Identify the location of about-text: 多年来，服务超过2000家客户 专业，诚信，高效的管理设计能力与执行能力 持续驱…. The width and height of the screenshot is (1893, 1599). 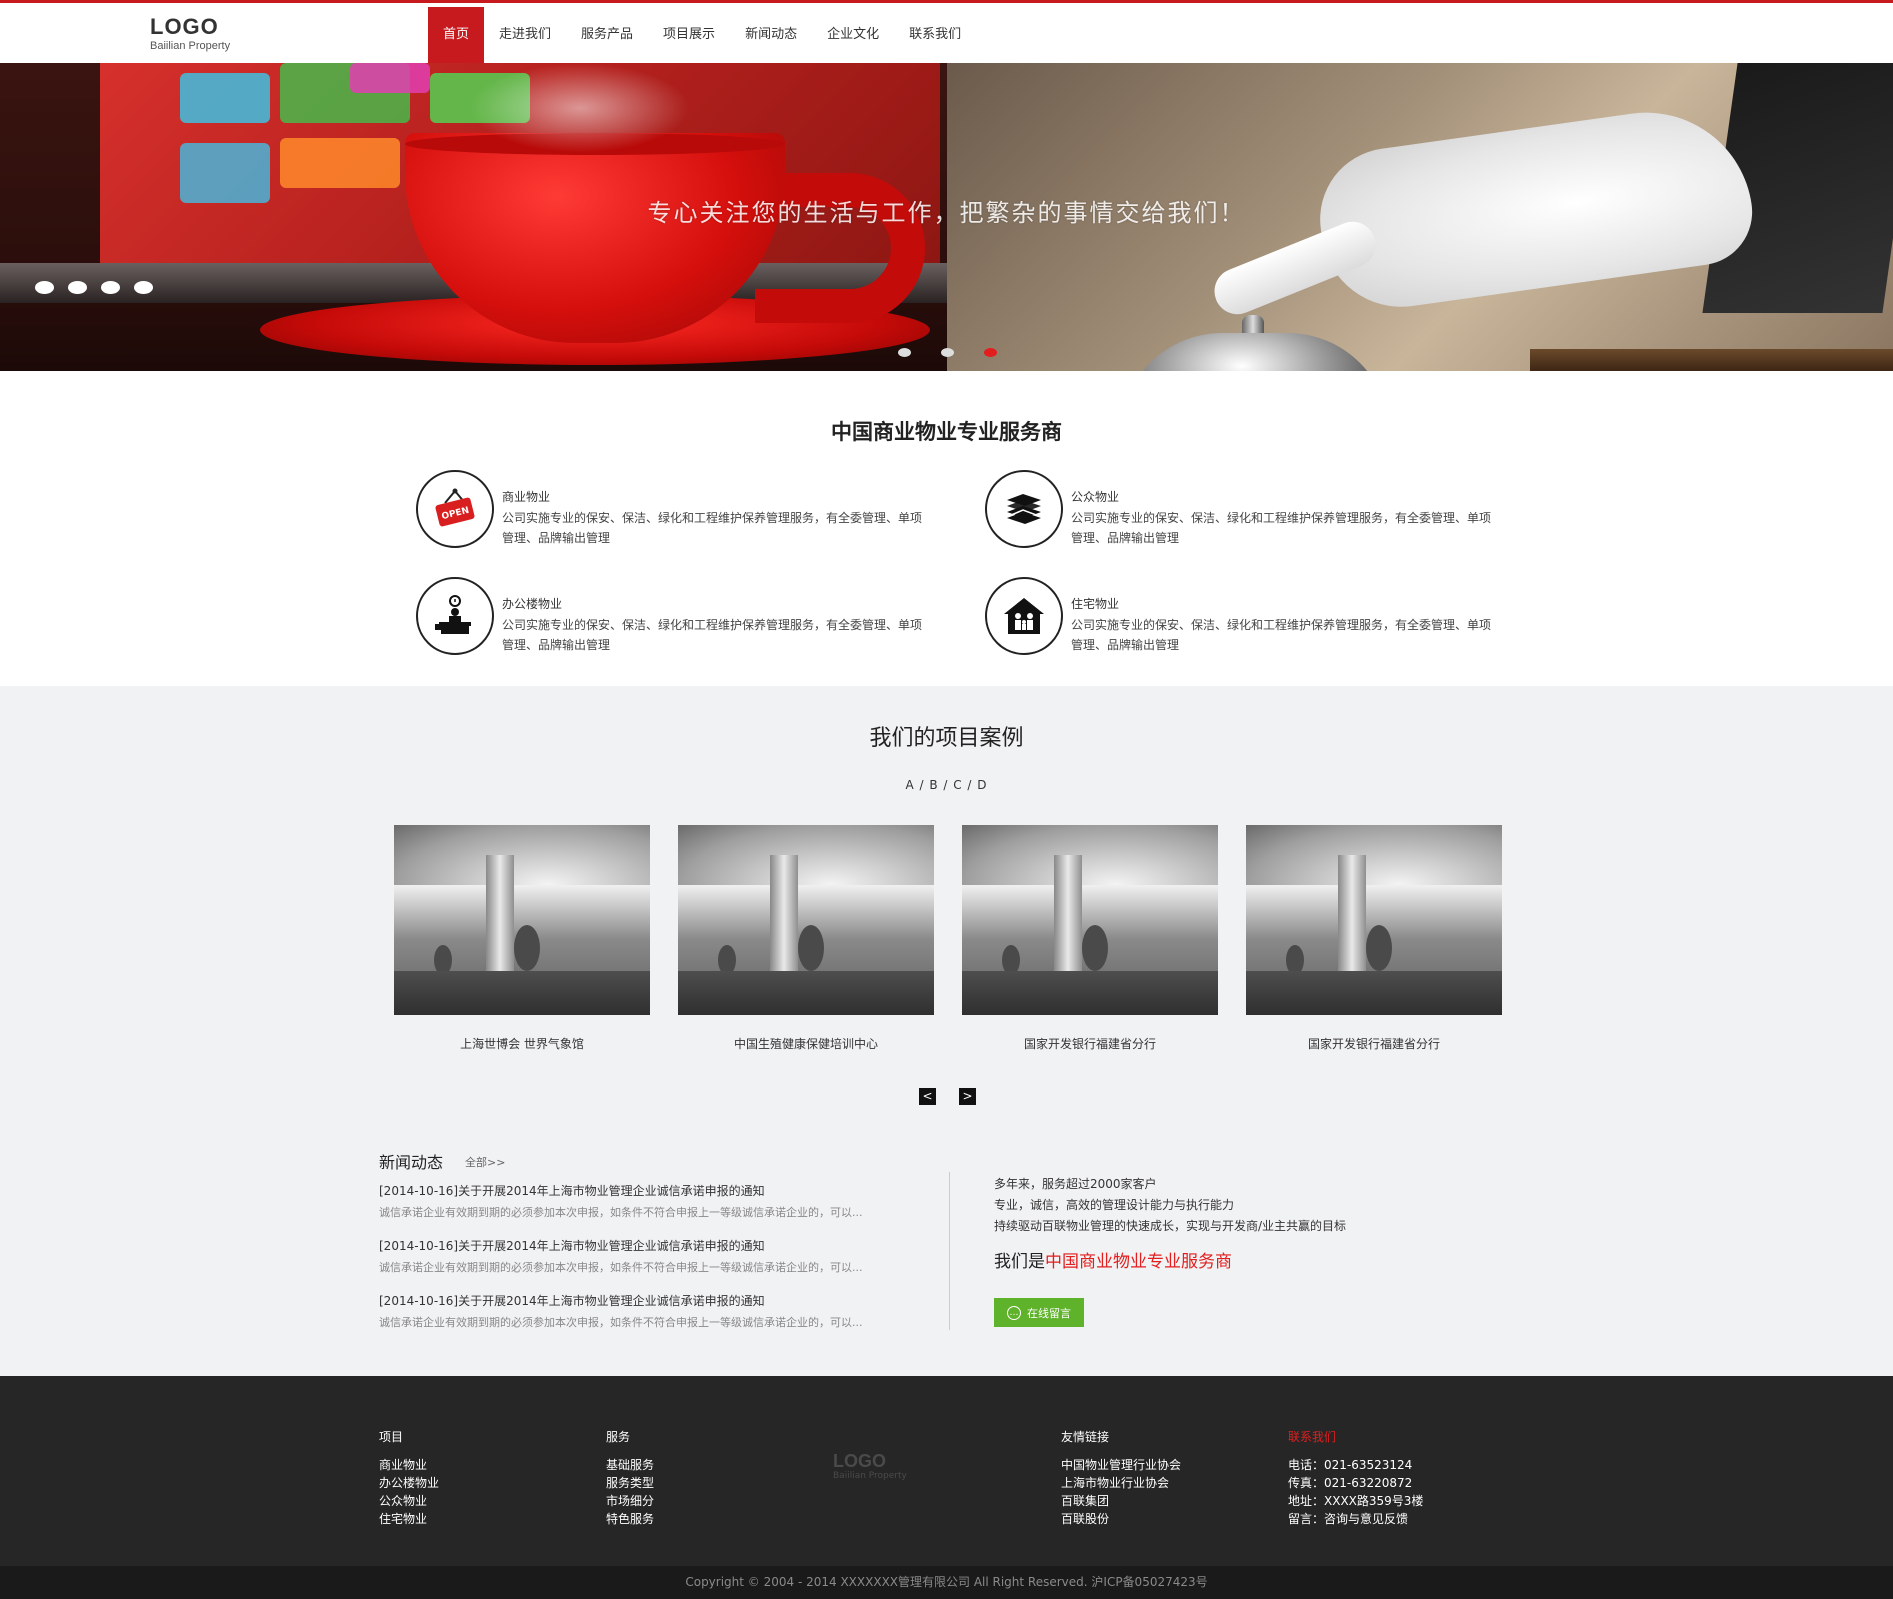
(1170, 1205).